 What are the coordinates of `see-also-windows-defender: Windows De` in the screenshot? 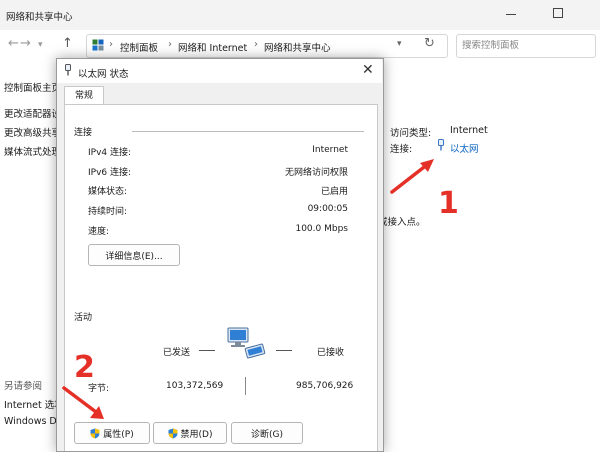 It's located at (33, 421).